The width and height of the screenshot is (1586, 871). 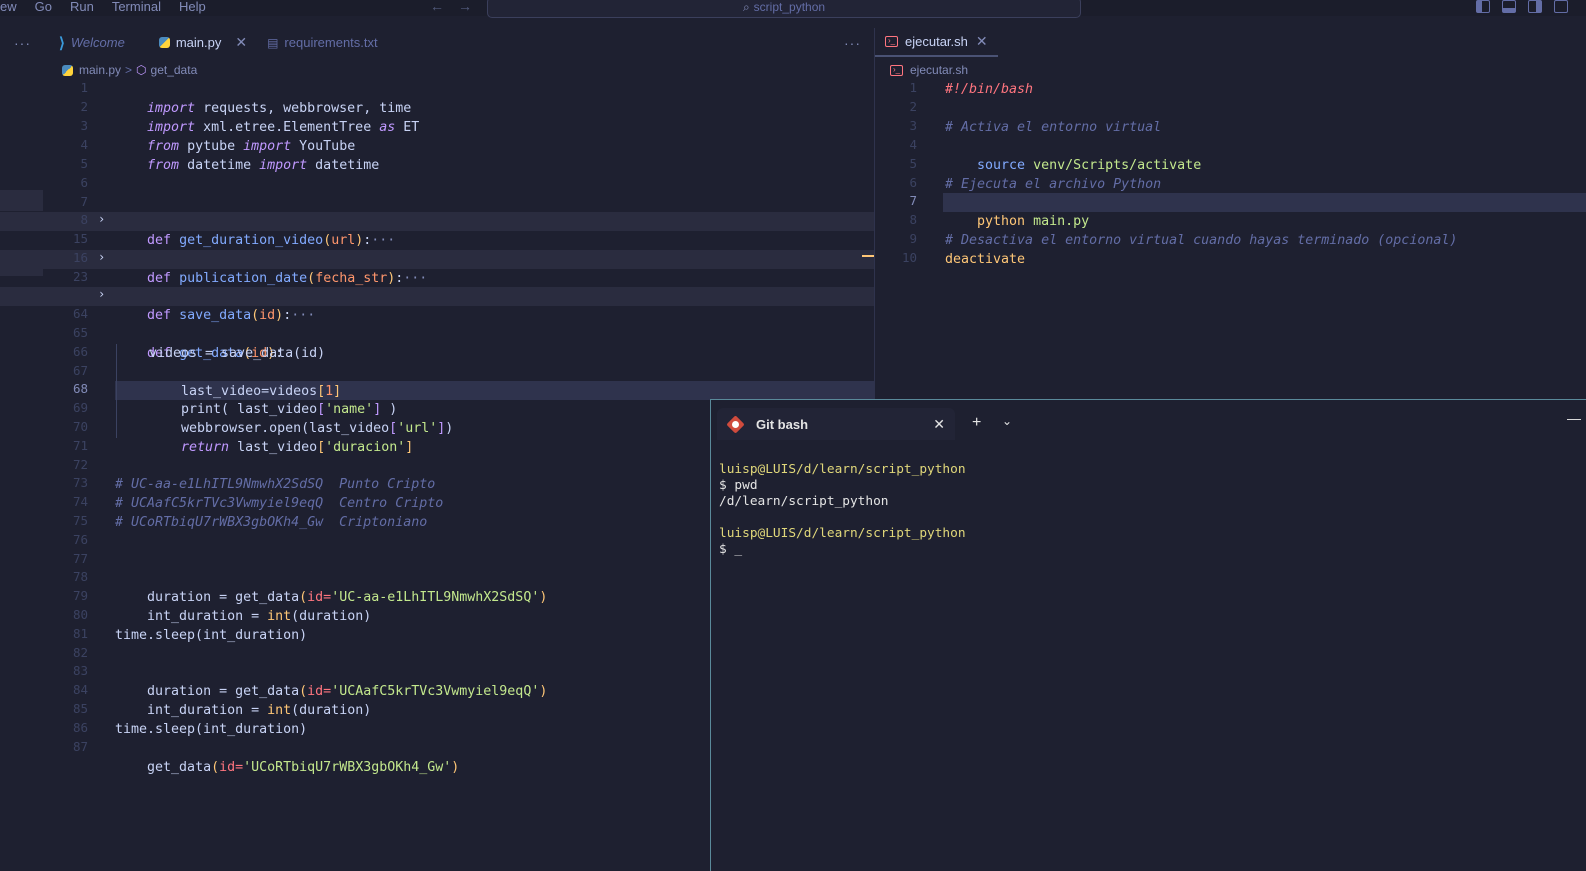 What do you see at coordinates (22, 43) in the screenshot?
I see `more-actions-icon: ···` at bounding box center [22, 43].